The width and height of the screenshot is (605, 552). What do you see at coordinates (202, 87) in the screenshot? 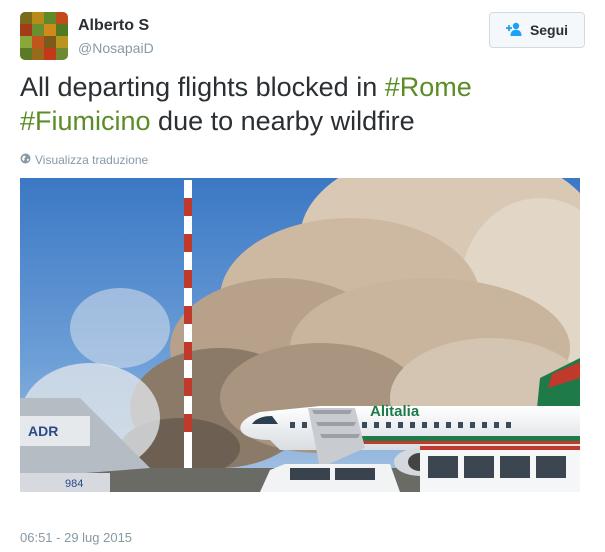
I see `tweet-text-part: All departing flights blocked in` at bounding box center [202, 87].